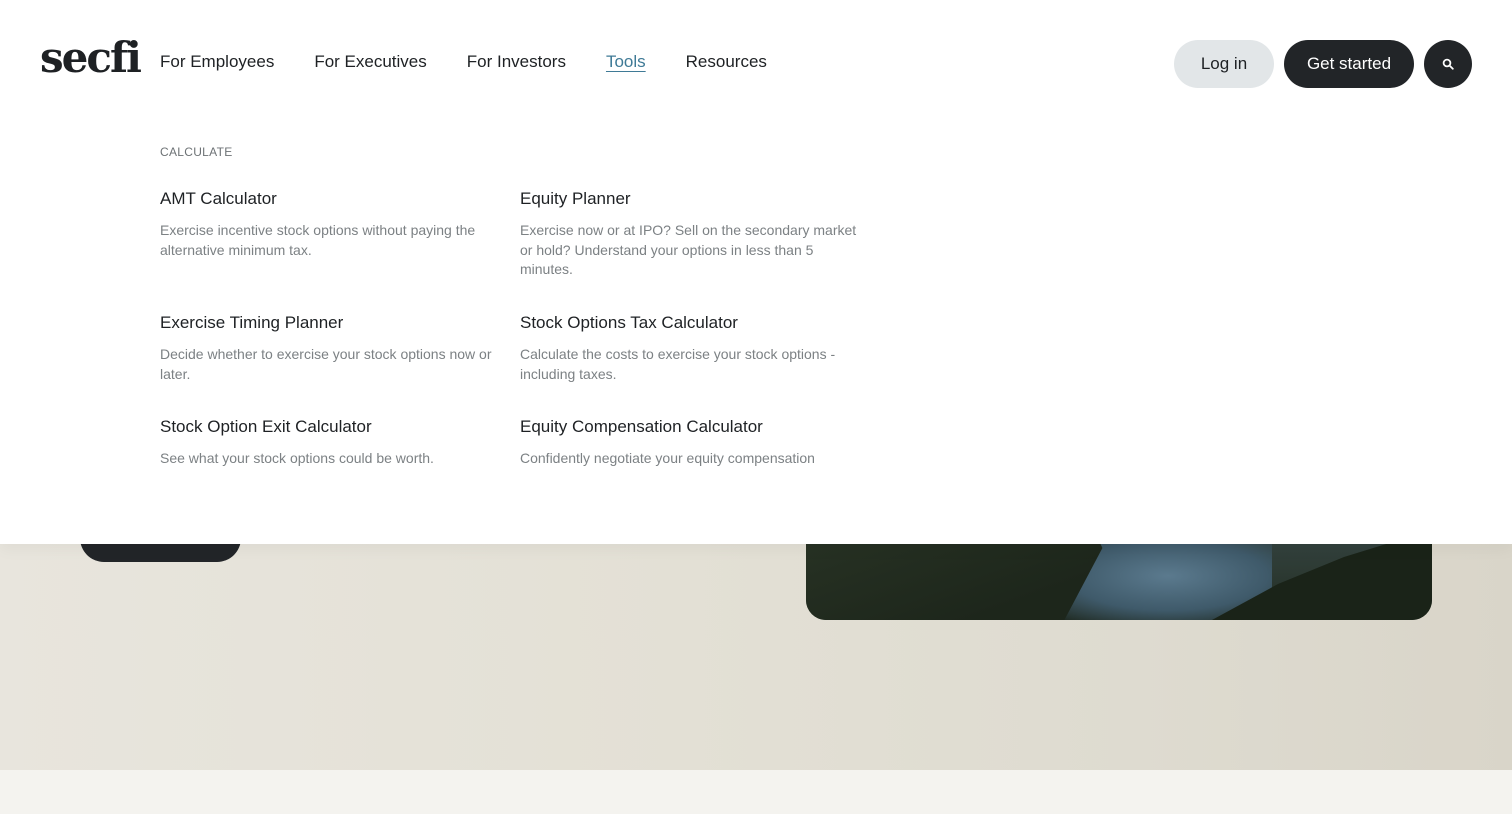  Describe the element at coordinates (370, 62) in the screenshot. I see `nav-for-executives: For Executives` at that location.